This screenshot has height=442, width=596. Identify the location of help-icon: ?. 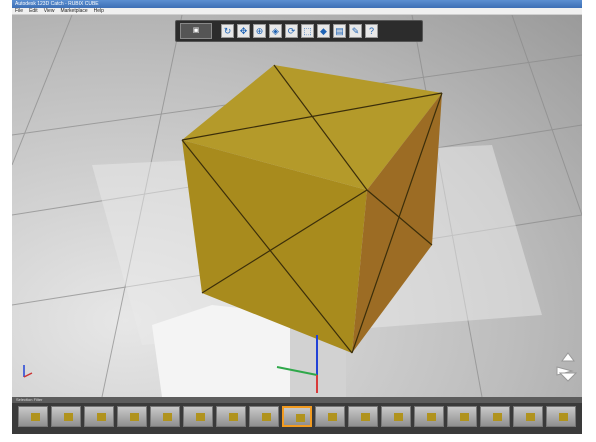
(371, 31).